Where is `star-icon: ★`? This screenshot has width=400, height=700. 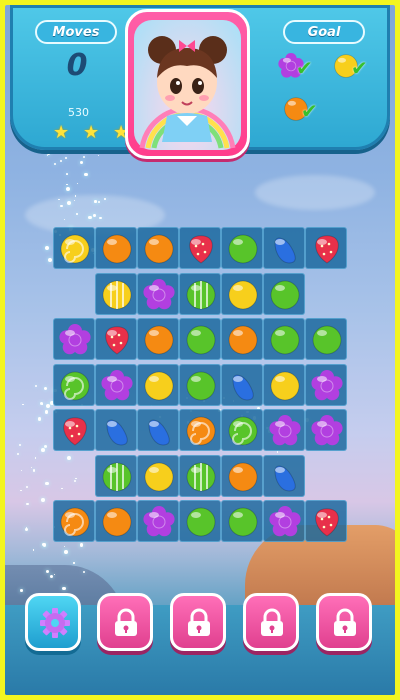 star-icon: ★ is located at coordinates (61, 132).